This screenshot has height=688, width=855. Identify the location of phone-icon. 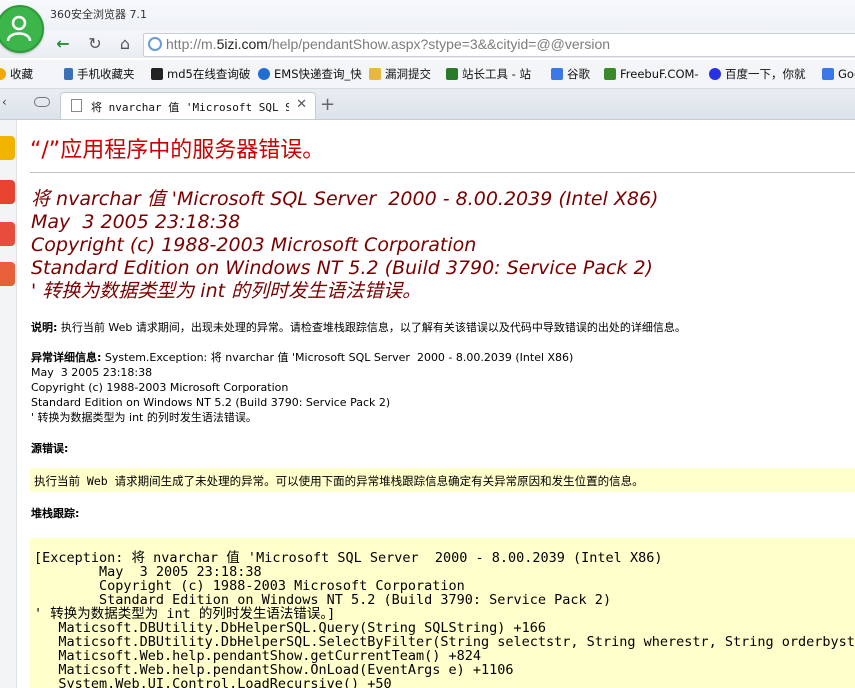
(68, 74).